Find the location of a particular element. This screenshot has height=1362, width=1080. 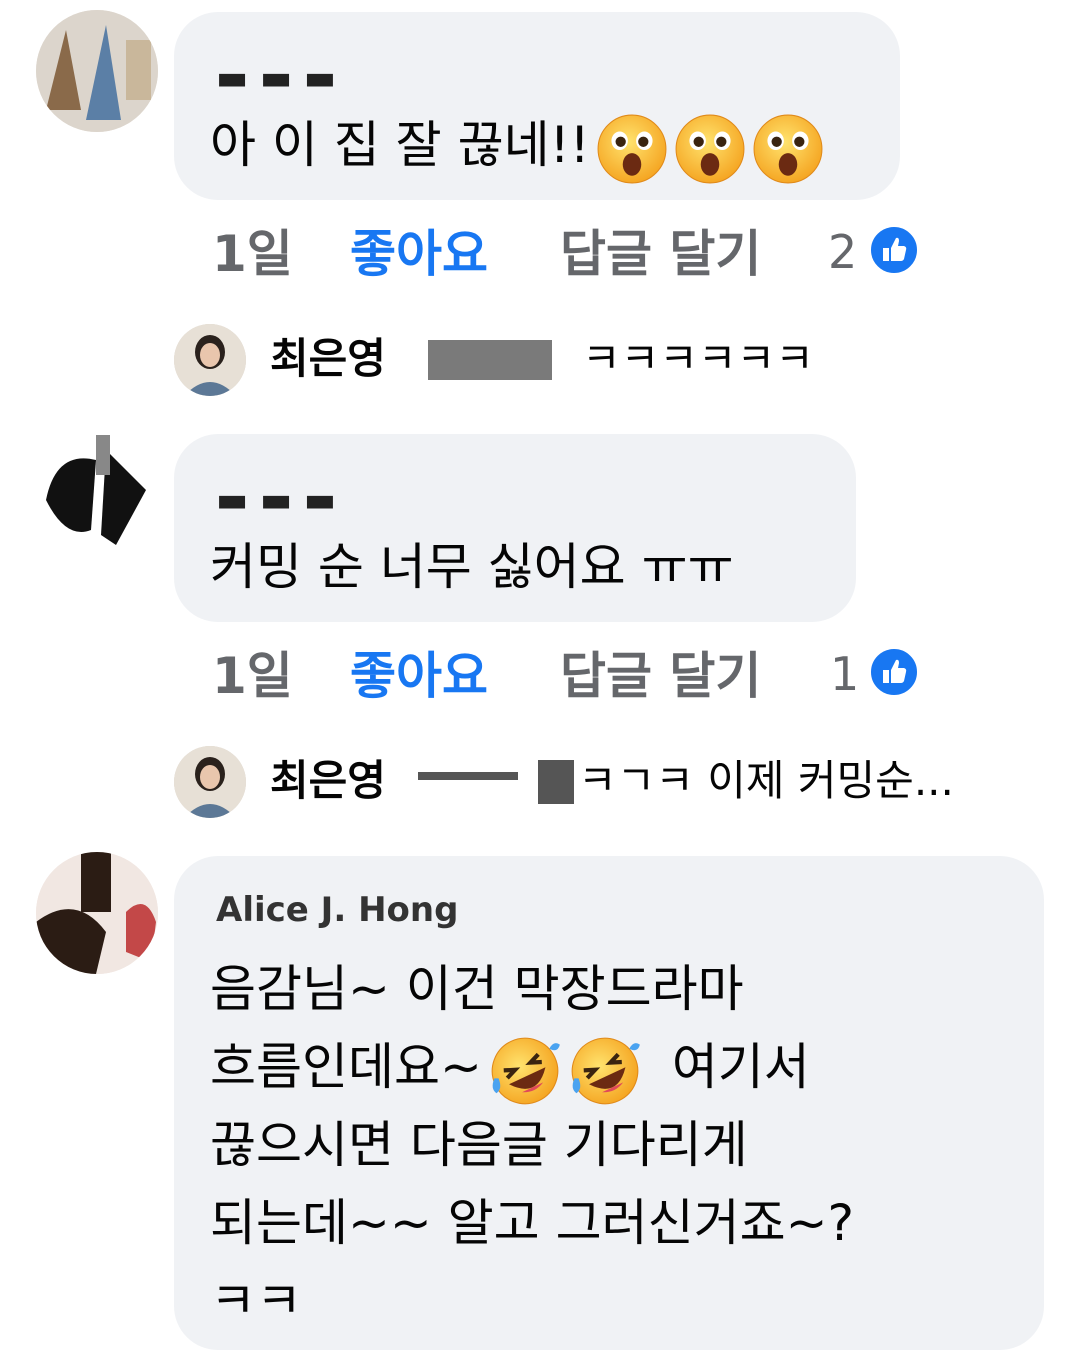

comment-text-1: 아 이 집 잘 끊네!! is located at coordinates (517, 145).